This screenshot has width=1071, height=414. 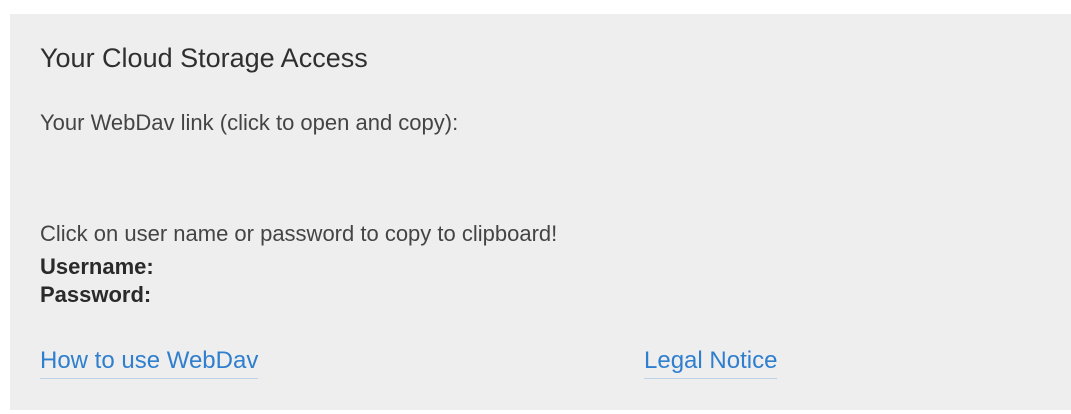 I want to click on password-row: Password:, so click(x=202, y=295).